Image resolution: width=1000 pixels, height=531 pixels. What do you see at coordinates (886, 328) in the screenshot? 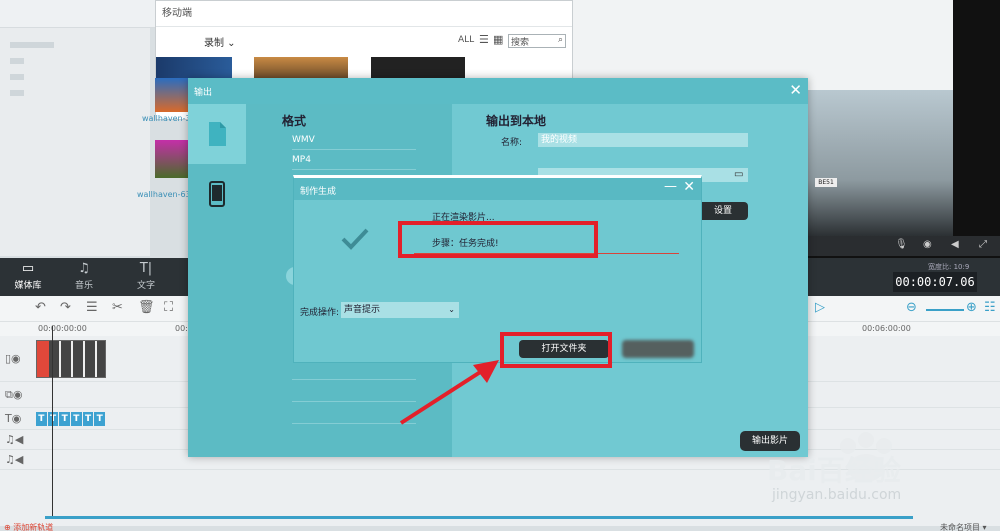
I see `ruler-label: 00:06:00:00` at bounding box center [886, 328].